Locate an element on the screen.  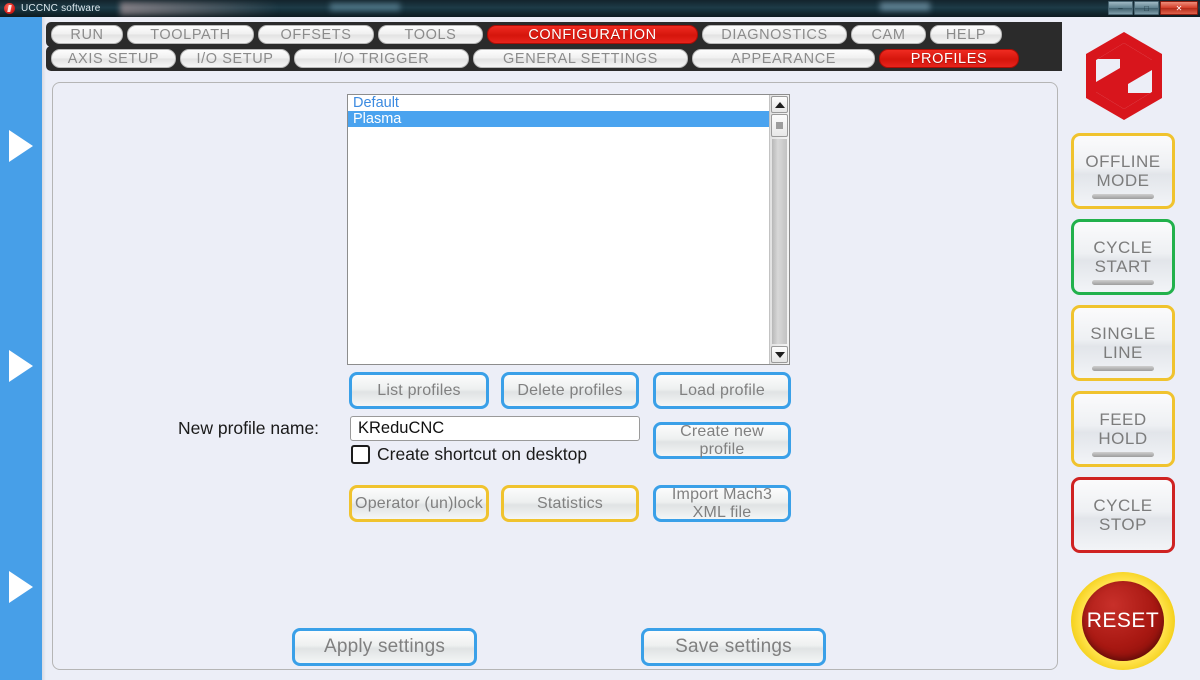
tab-diagnostics: DIAGNOSTICS is located at coordinates (774, 34).